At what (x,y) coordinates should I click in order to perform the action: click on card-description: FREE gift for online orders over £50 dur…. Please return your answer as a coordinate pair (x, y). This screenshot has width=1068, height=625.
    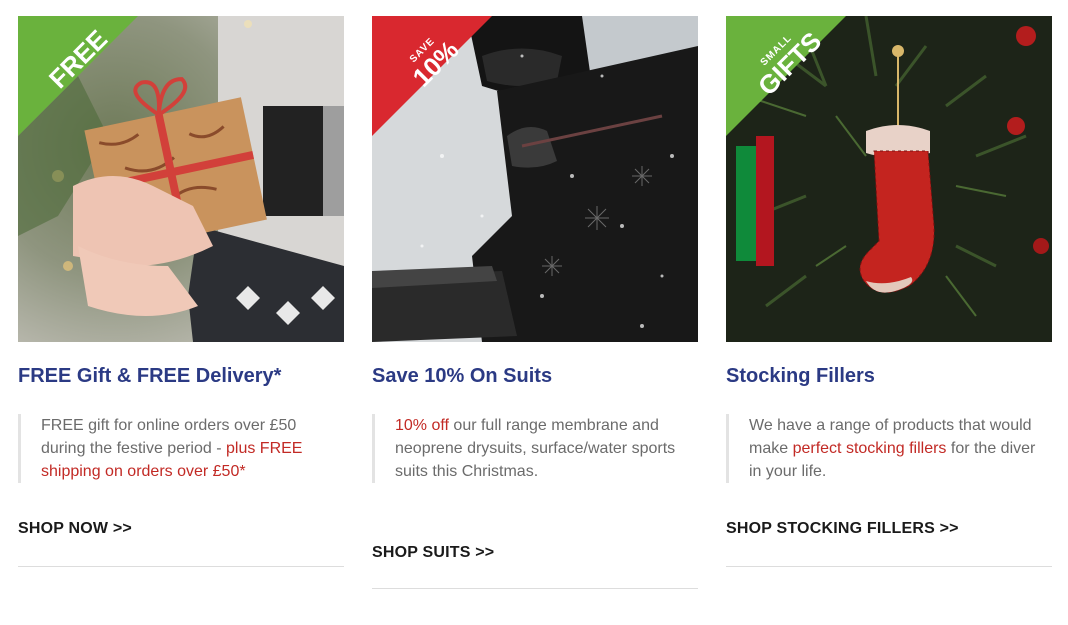
    Looking at the image, I should click on (181, 448).